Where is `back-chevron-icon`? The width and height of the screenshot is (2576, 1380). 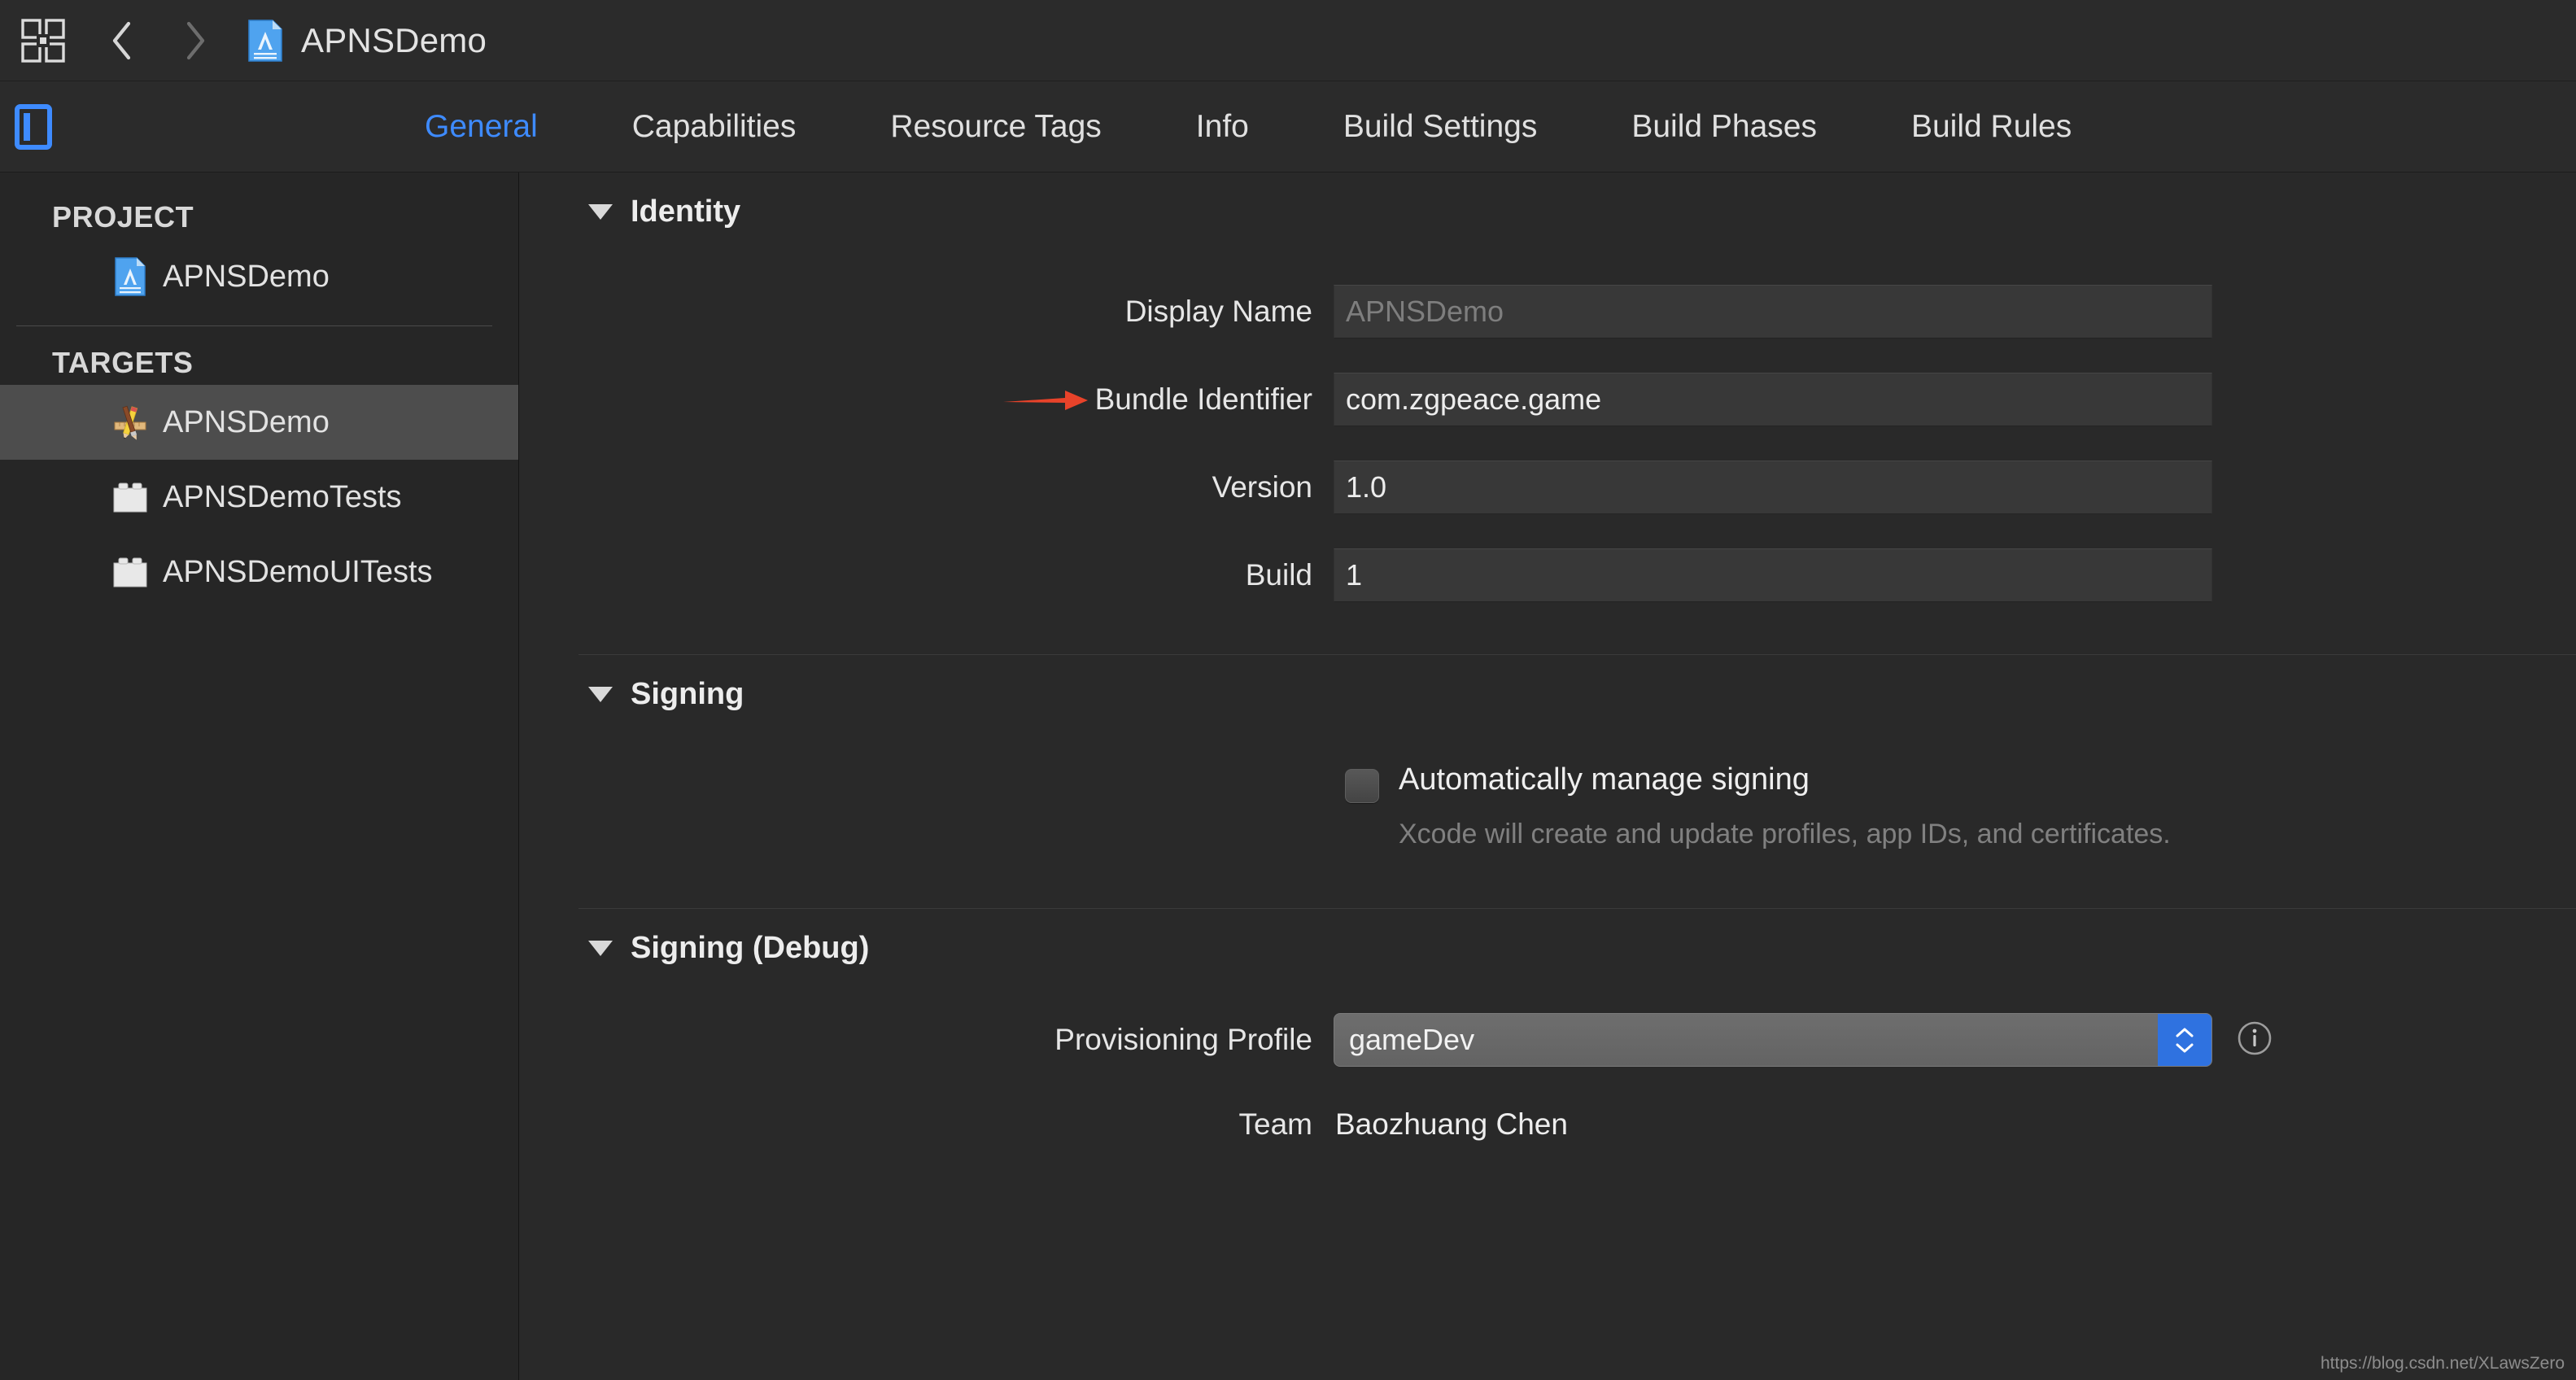
back-chevron-icon is located at coordinates (122, 40).